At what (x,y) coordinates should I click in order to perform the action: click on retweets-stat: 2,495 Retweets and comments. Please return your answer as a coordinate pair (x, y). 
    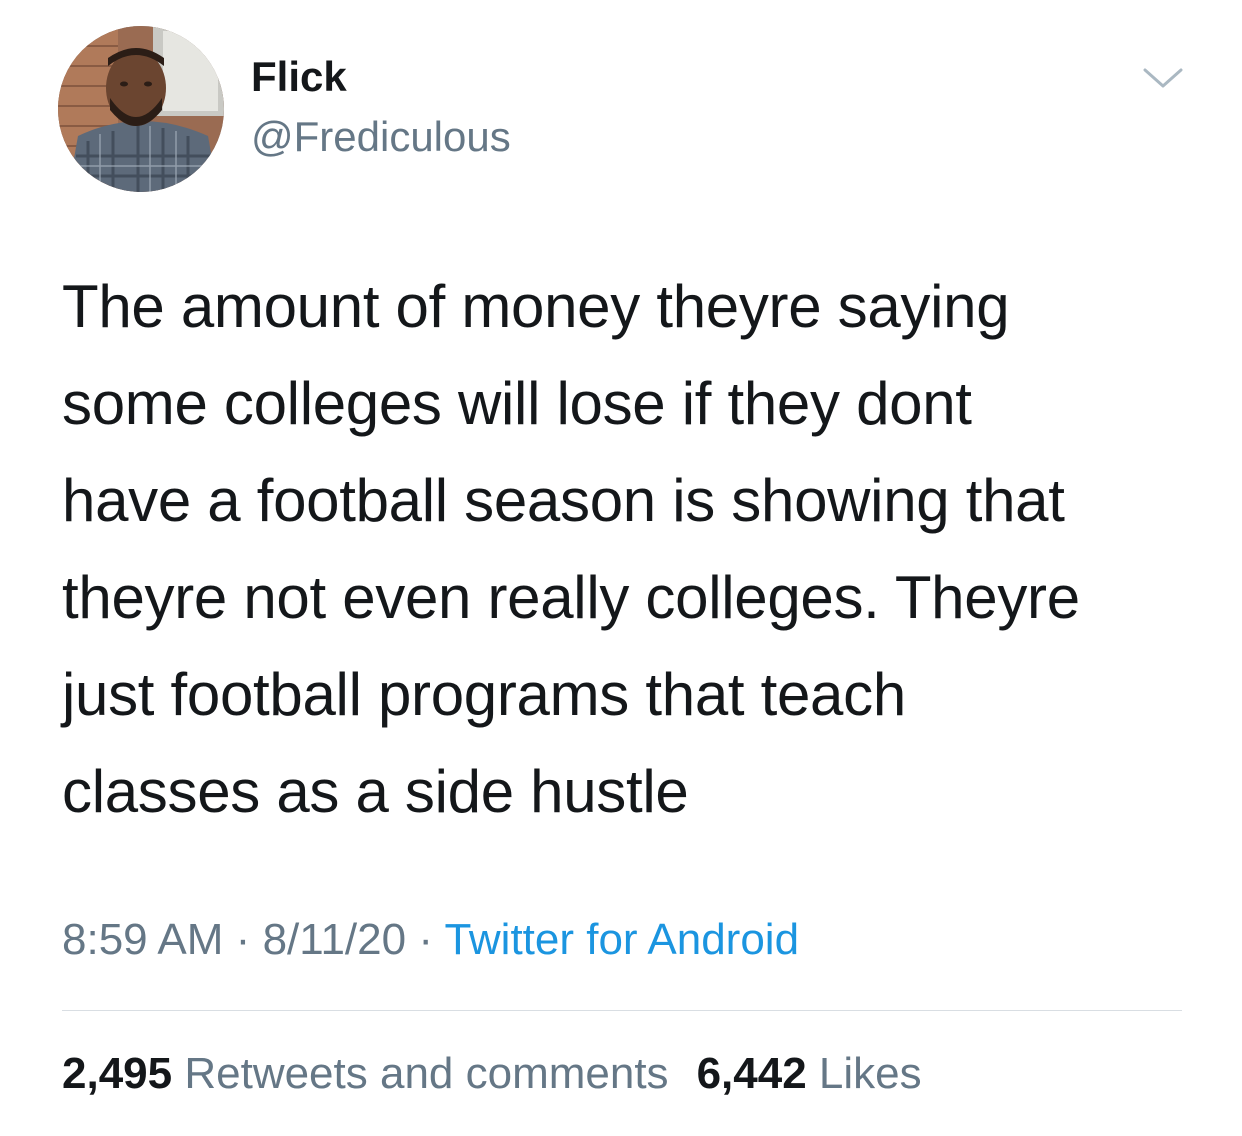
    Looking at the image, I should click on (365, 1073).